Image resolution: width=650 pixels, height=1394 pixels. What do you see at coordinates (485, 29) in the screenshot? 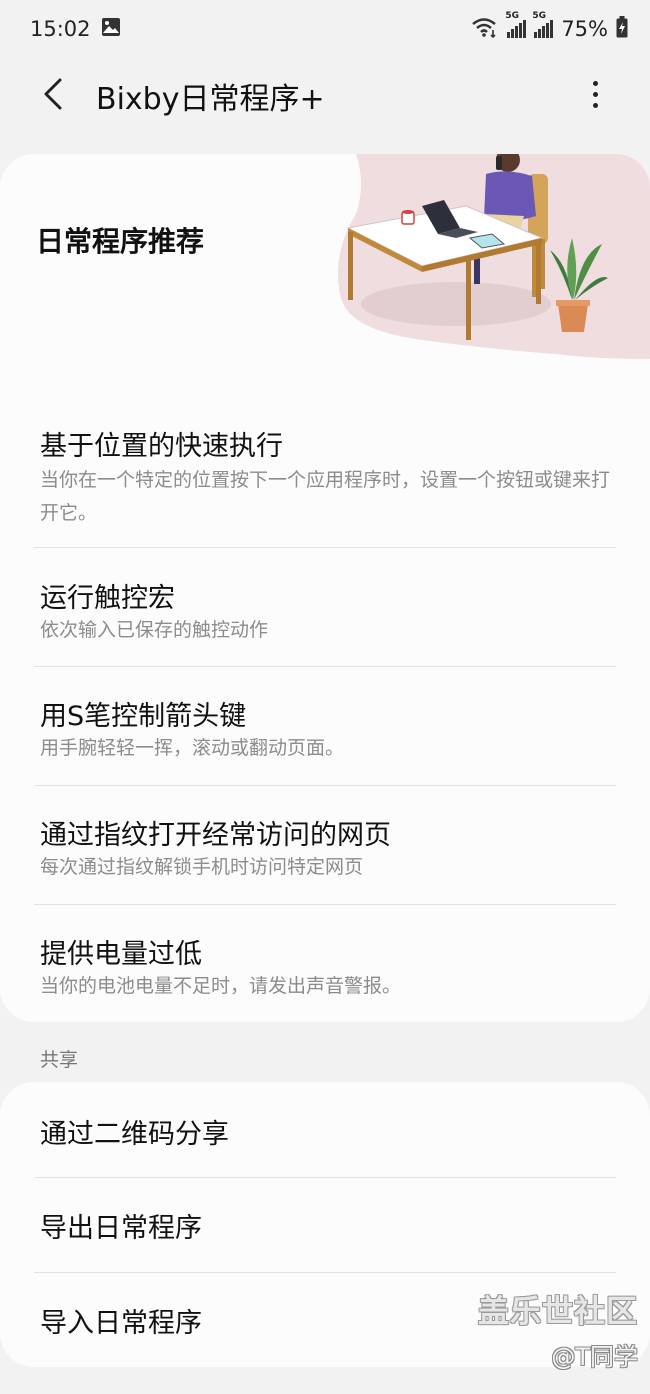
I see `wifi-icon` at bounding box center [485, 29].